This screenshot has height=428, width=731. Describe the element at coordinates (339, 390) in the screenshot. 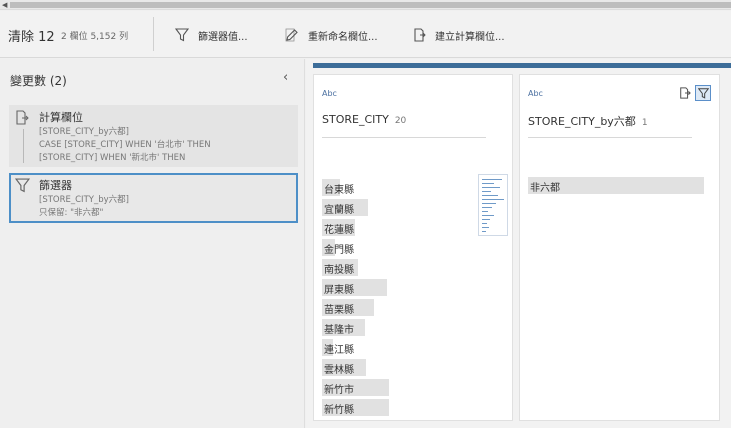

I see `value-label: 新竹市` at that location.